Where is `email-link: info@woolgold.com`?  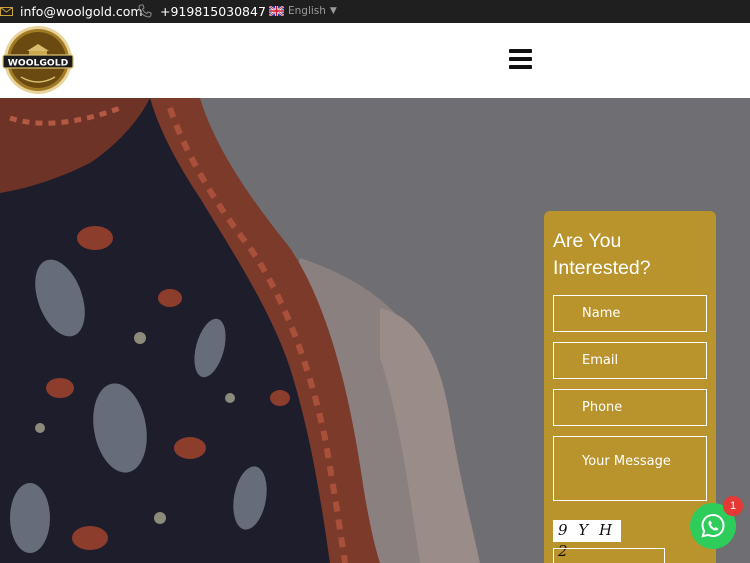
email-link: info@woolgold.com is located at coordinates (81, 11).